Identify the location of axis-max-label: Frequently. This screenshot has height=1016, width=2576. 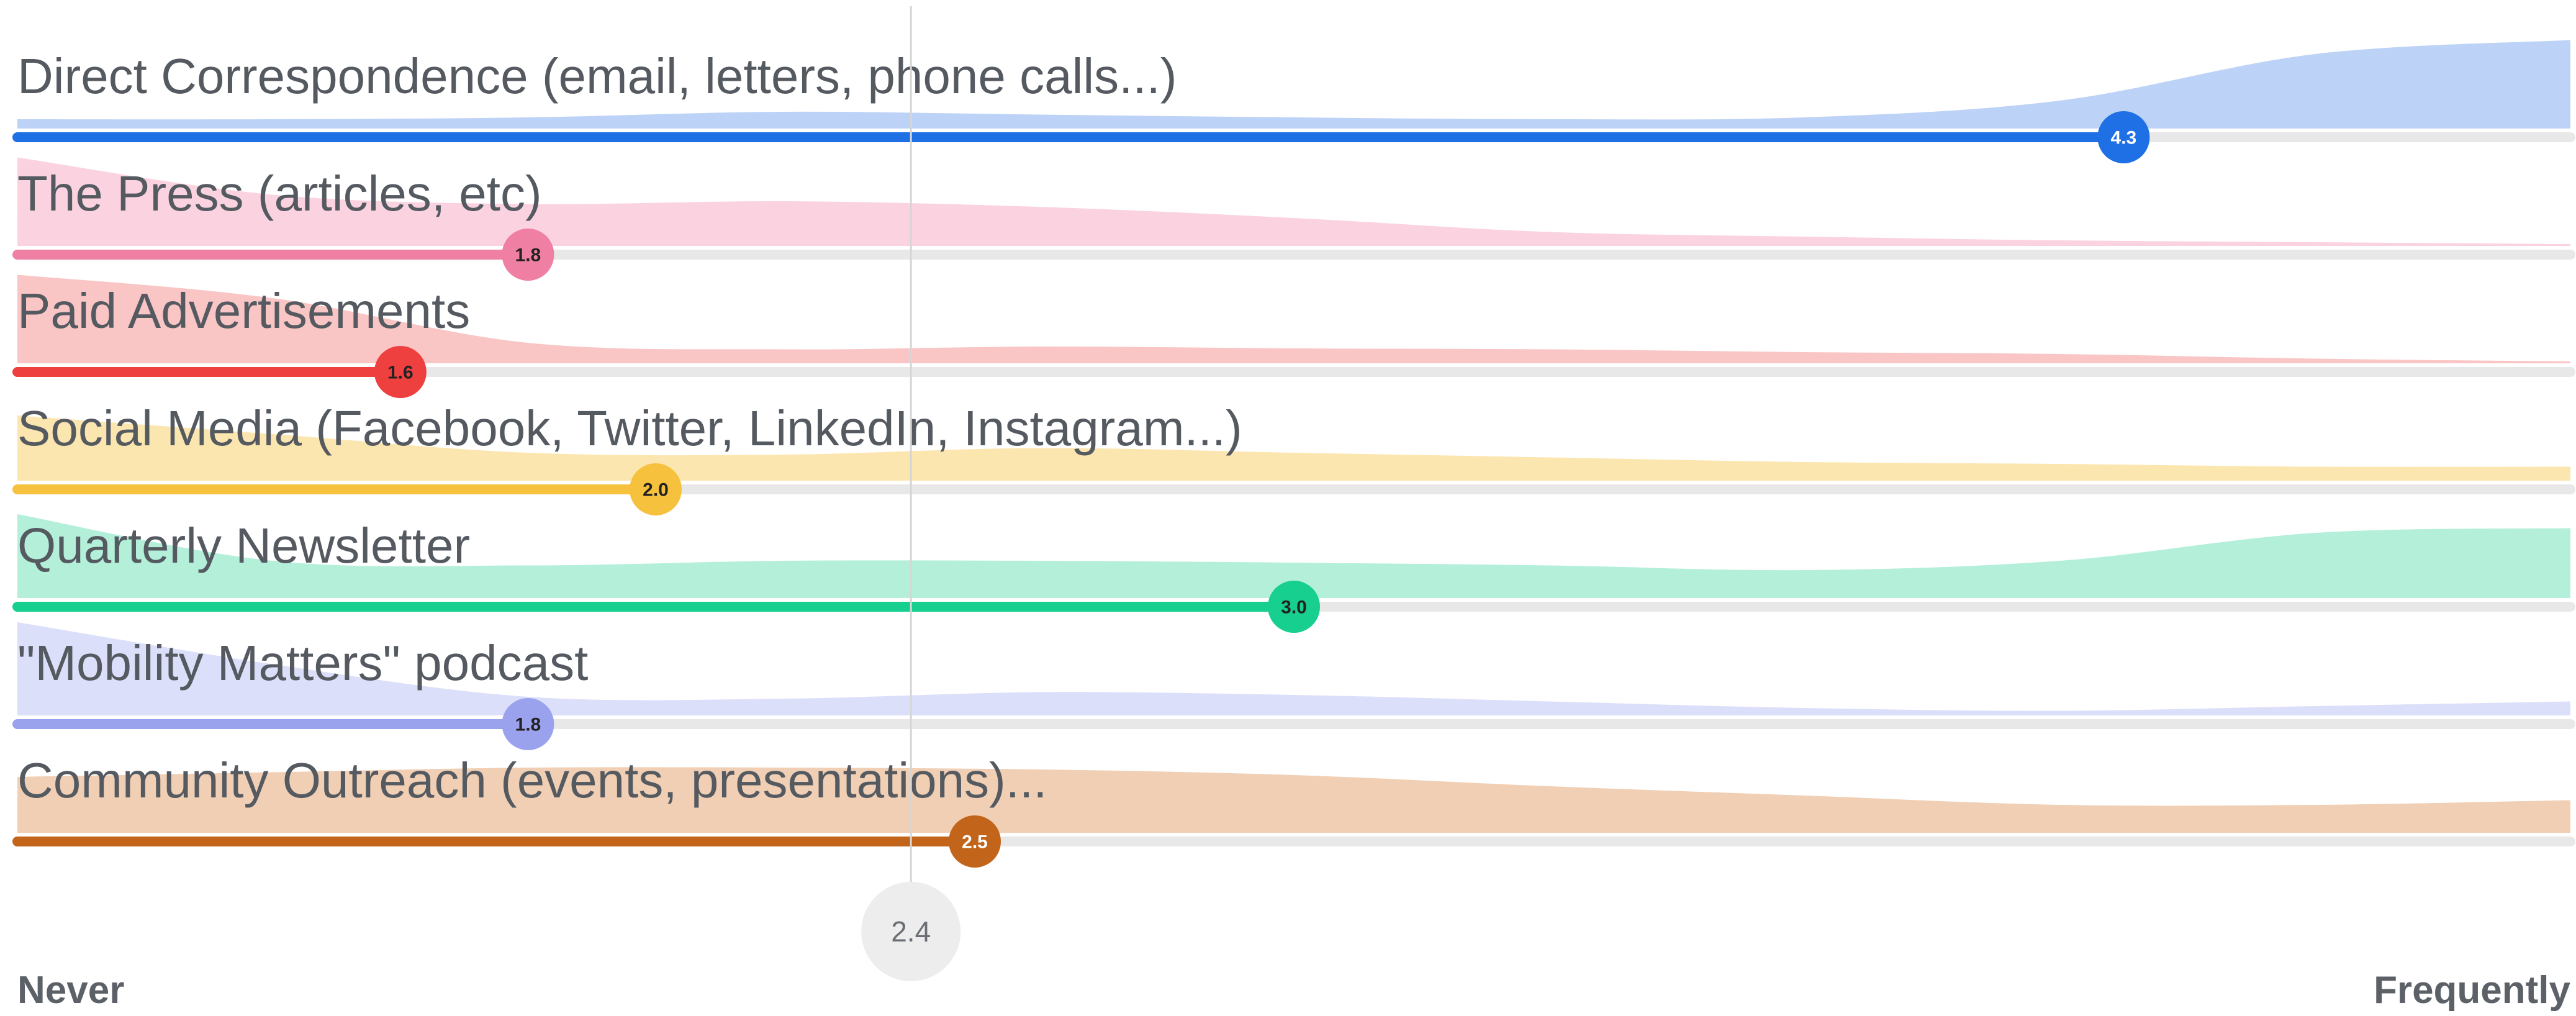
(2472, 990).